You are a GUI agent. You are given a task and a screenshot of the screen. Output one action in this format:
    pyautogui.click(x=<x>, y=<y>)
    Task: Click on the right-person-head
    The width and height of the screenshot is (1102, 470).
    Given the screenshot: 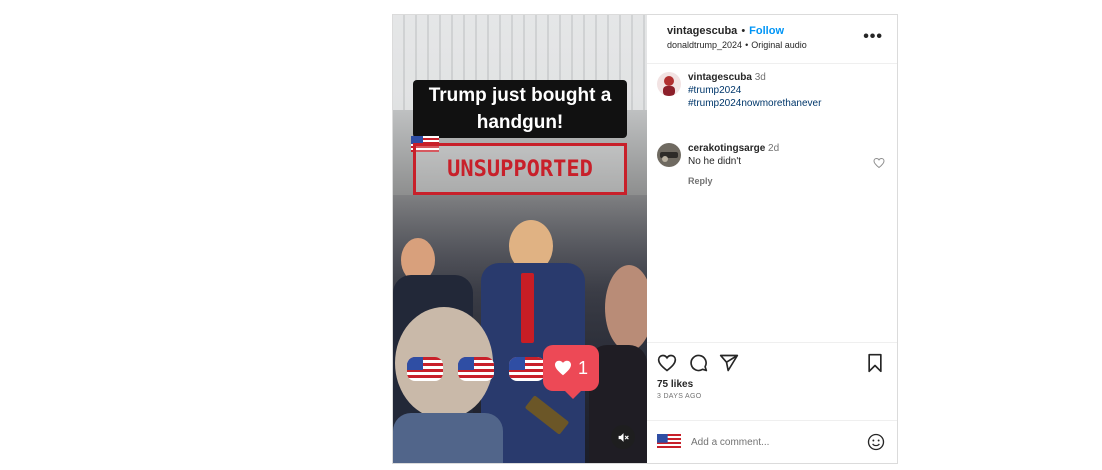 What is the action you would take?
    pyautogui.click(x=626, y=308)
    